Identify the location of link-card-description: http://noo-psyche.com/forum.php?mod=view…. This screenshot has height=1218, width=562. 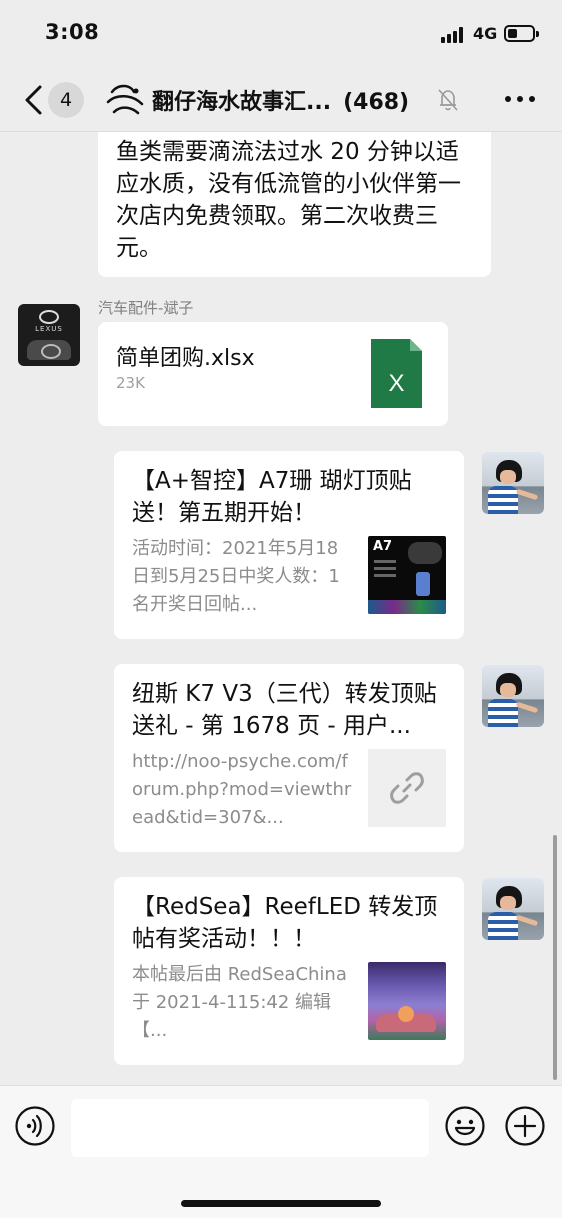
(242, 789).